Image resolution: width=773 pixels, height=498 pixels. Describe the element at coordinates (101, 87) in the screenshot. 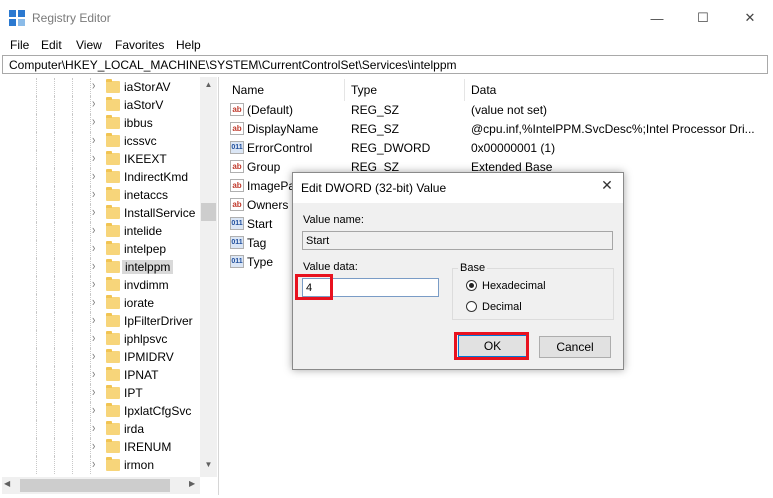

I see `tree-item: › iaStorAV` at that location.